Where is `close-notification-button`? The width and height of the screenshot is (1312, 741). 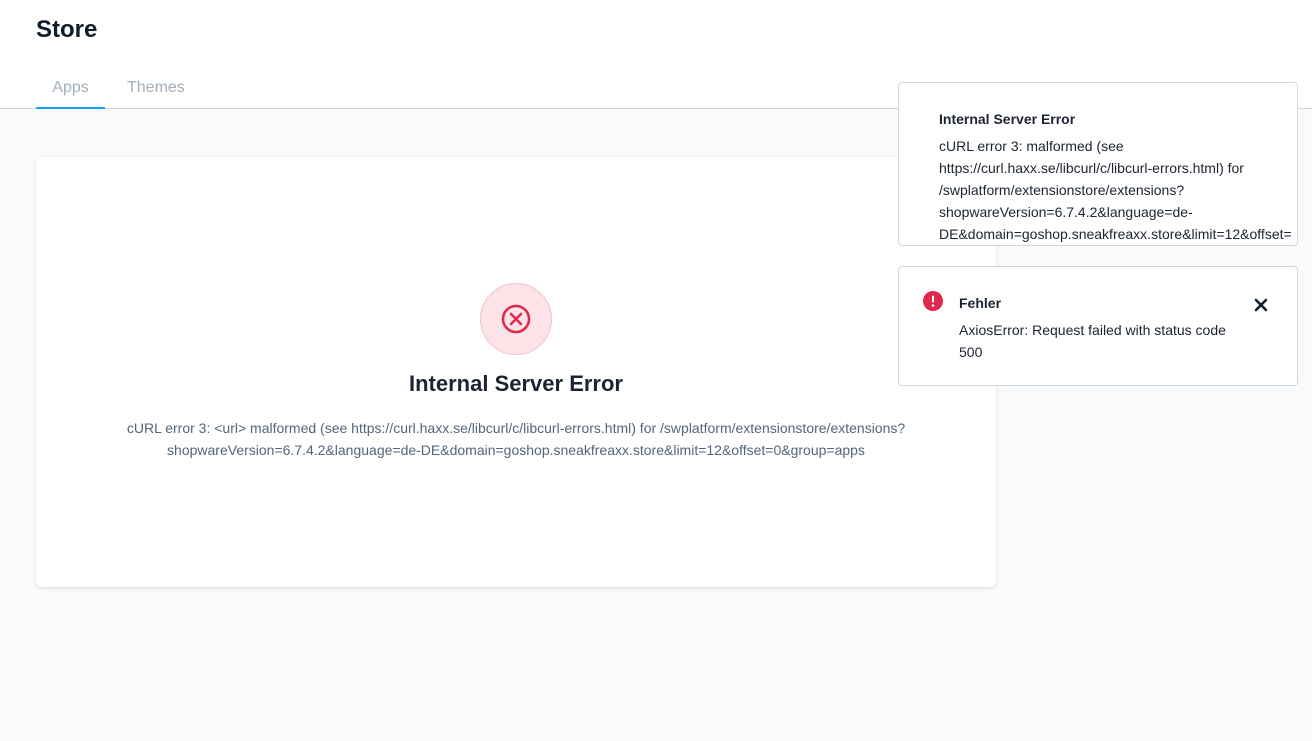
close-notification-button is located at coordinates (1261, 305).